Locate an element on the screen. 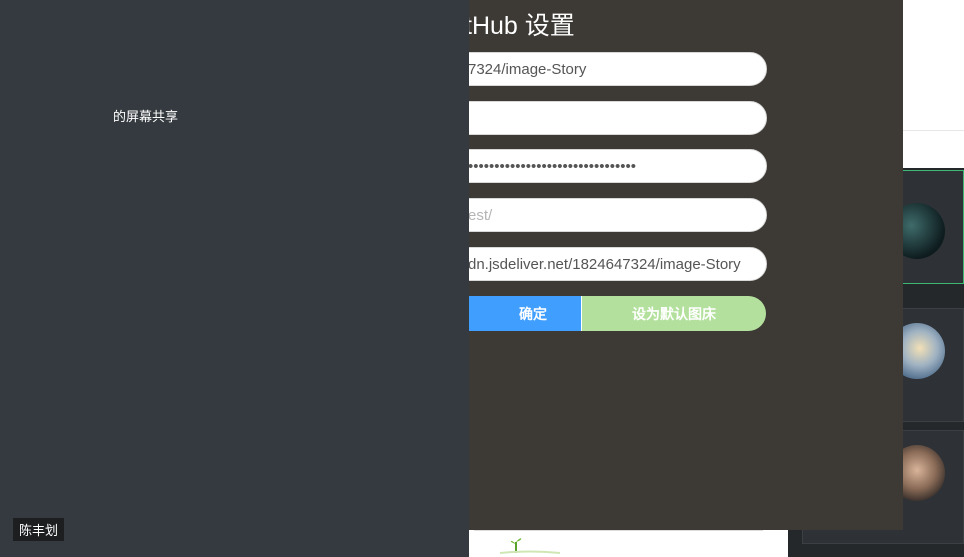 The height and width of the screenshot is (557, 964). participant-name: 陈丰划 is located at coordinates (39, 529).